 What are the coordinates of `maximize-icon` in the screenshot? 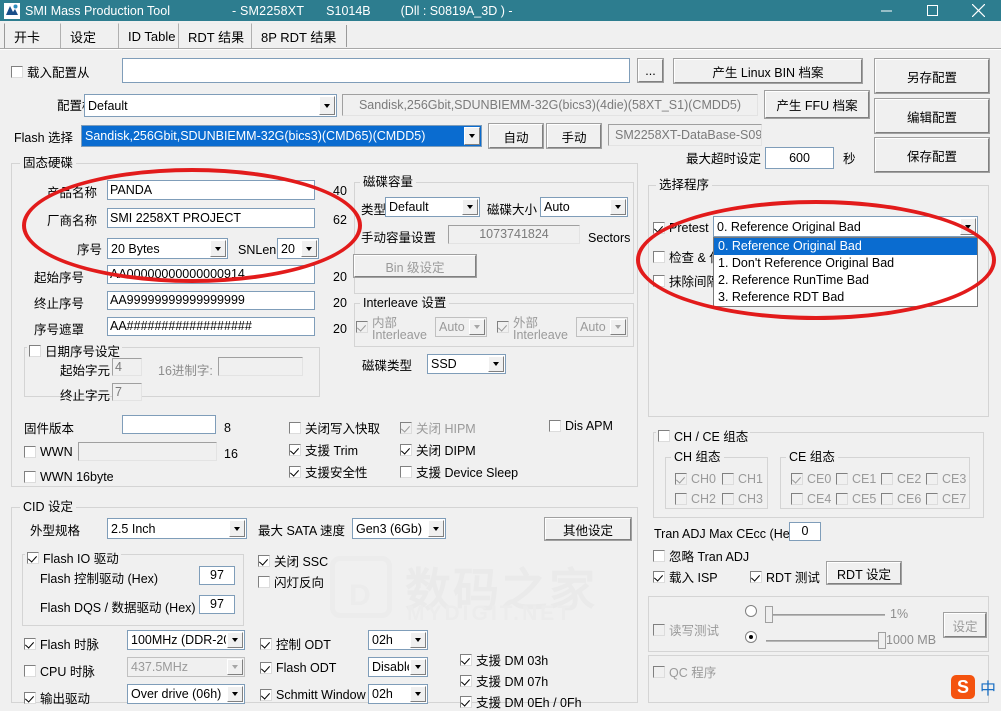 It's located at (932, 10).